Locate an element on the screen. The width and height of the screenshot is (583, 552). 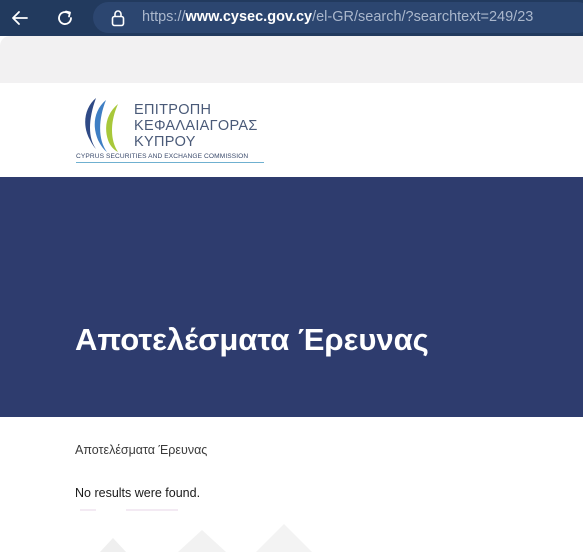
page-title: Αποτελέσματα Έρευνας is located at coordinates (252, 339).